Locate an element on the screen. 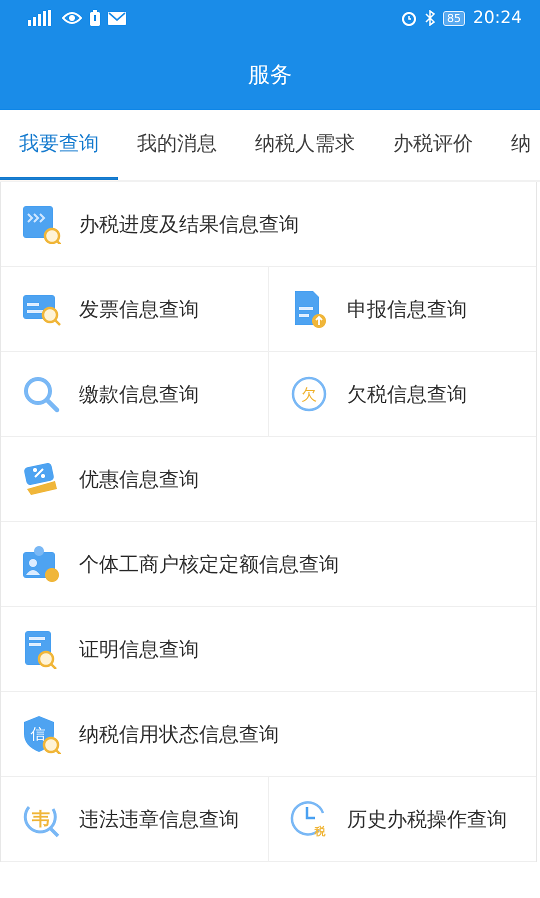 The image size is (540, 898). icon-character: 韦 is located at coordinates (41, 819).